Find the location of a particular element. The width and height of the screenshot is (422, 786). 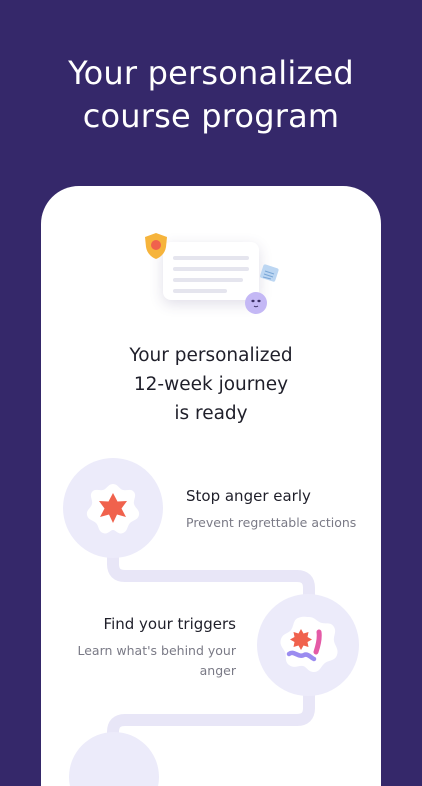

headline-line-2: course program is located at coordinates (211, 116).